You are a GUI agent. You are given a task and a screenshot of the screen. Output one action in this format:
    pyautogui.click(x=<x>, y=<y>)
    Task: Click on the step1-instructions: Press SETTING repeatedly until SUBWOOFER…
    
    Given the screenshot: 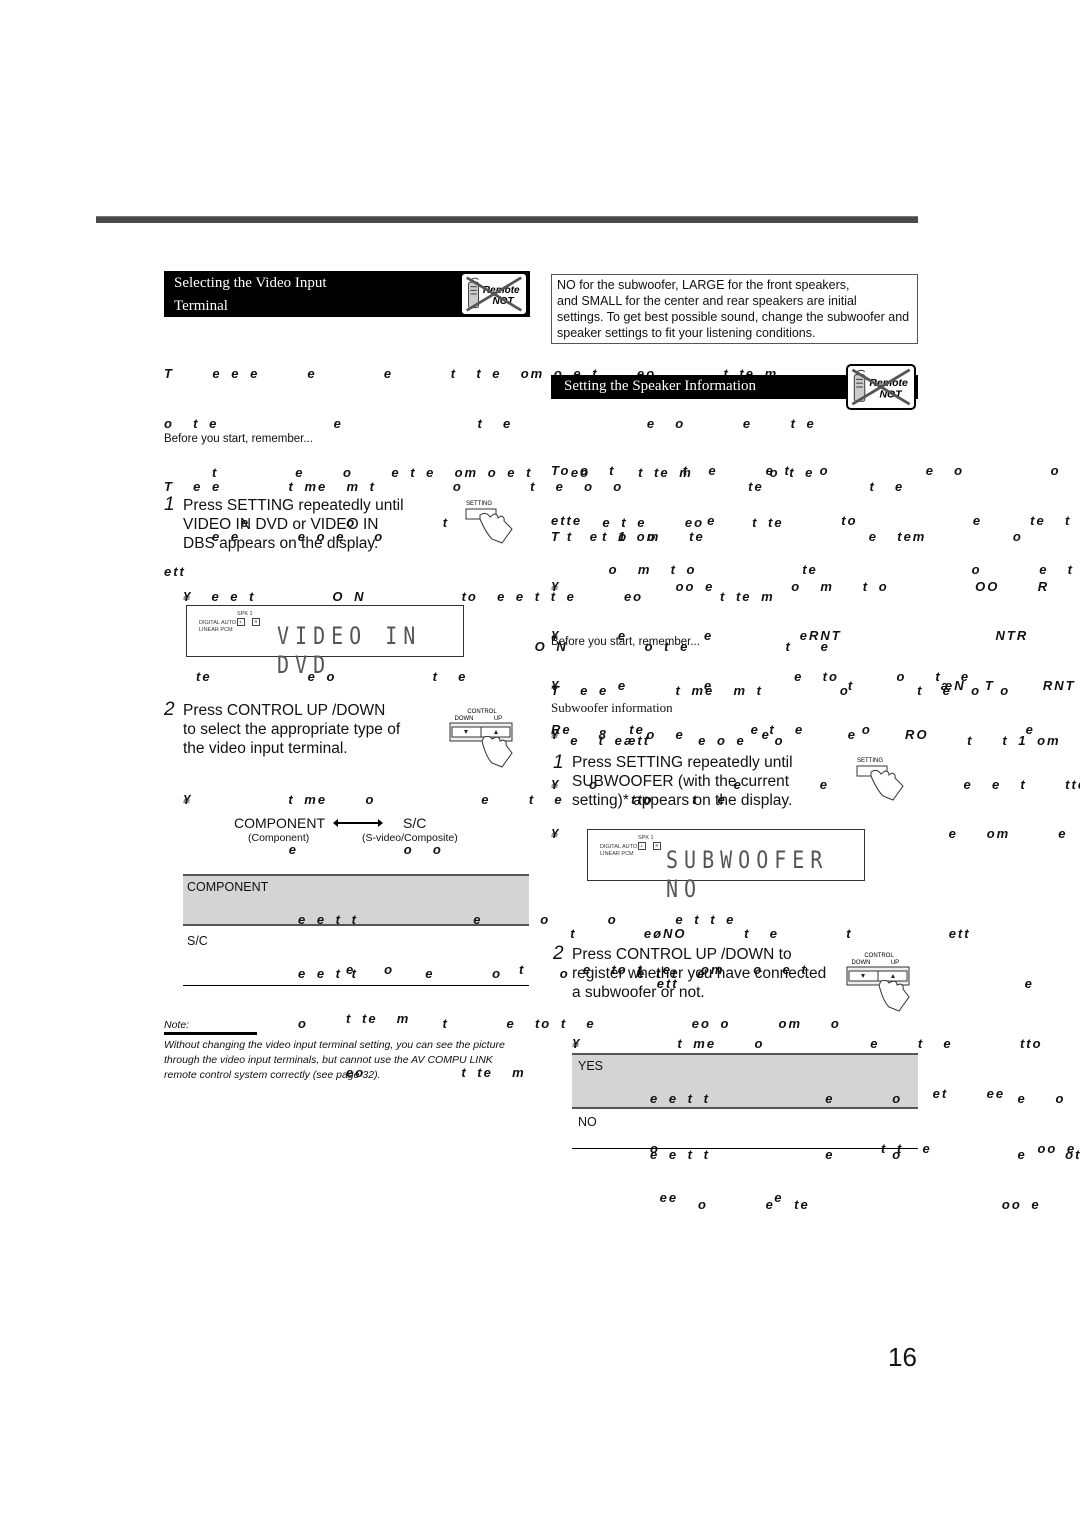 What is the action you would take?
    pyautogui.click(x=682, y=781)
    